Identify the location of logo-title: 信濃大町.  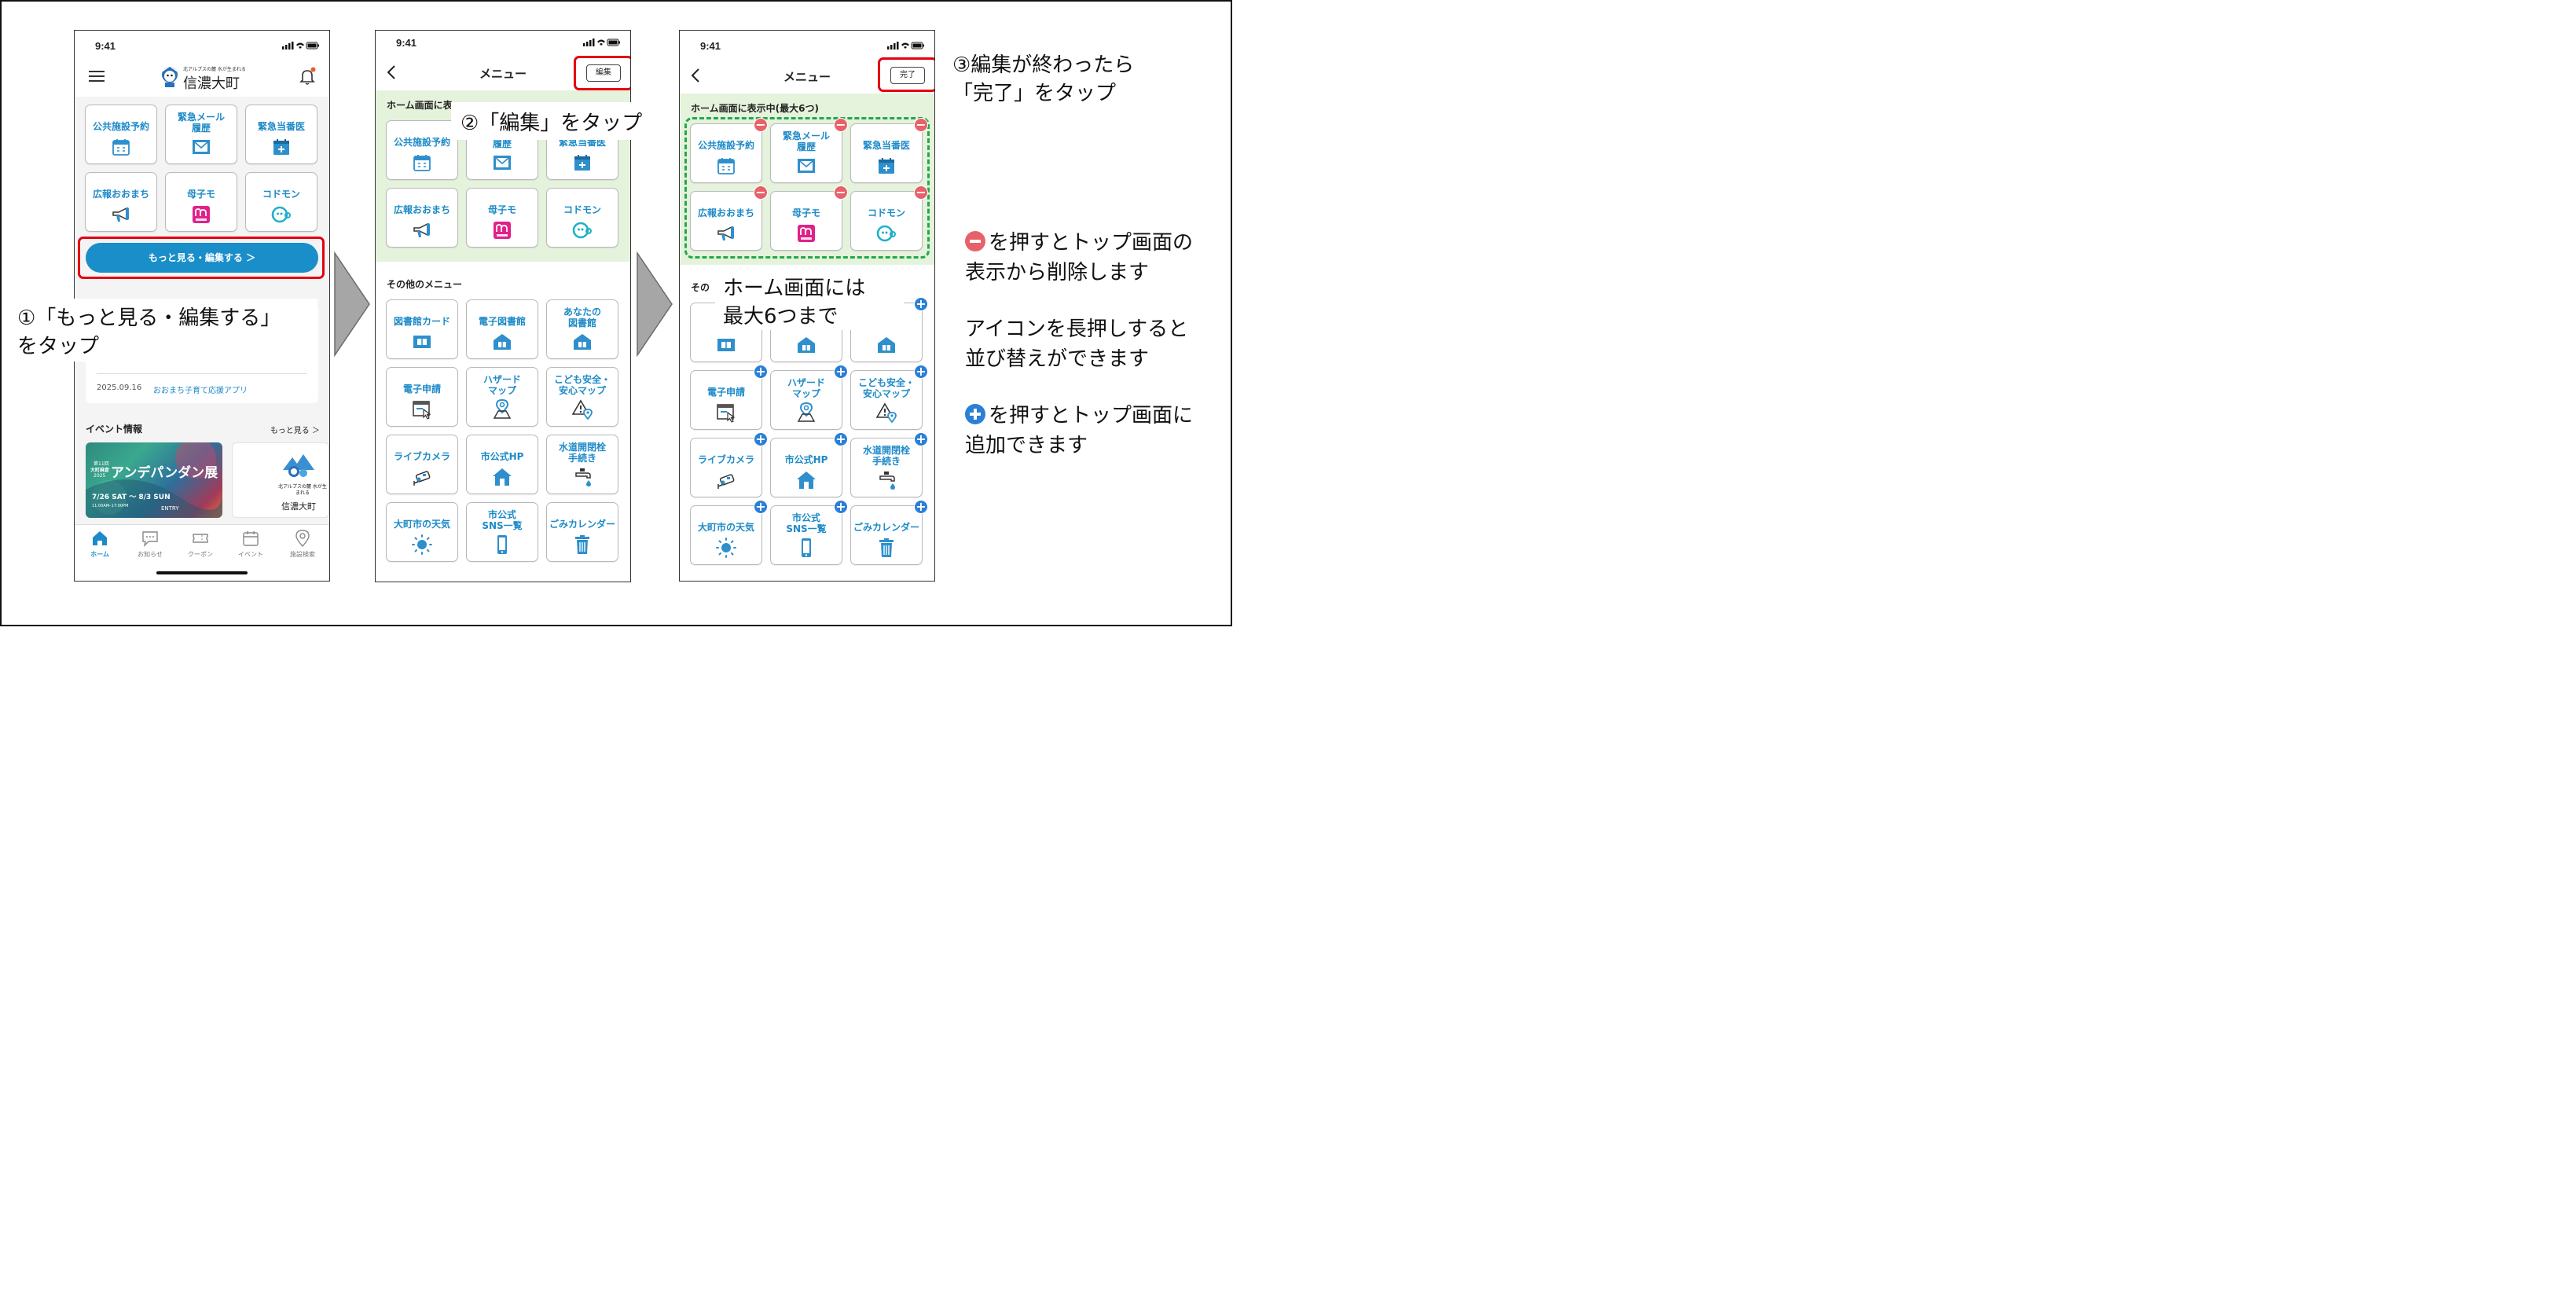
(211, 83).